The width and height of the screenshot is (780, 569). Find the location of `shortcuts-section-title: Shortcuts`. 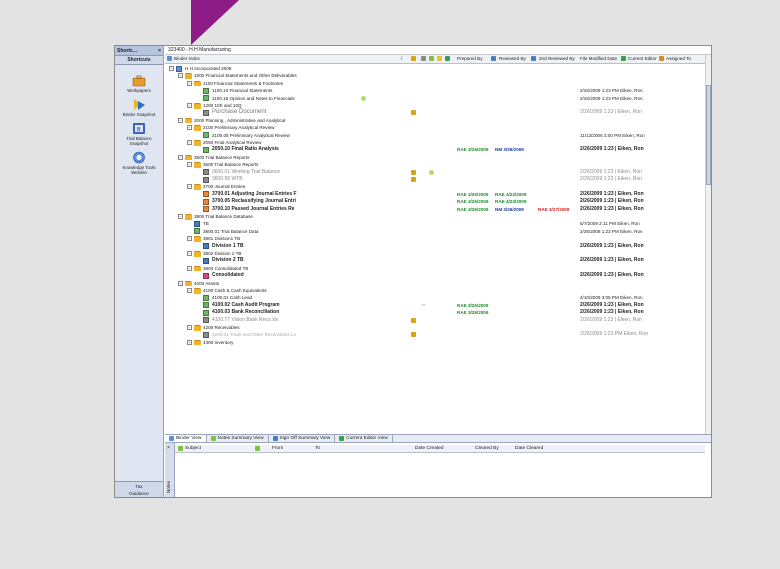

shortcuts-section-title: Shortcuts is located at coordinates (139, 60).